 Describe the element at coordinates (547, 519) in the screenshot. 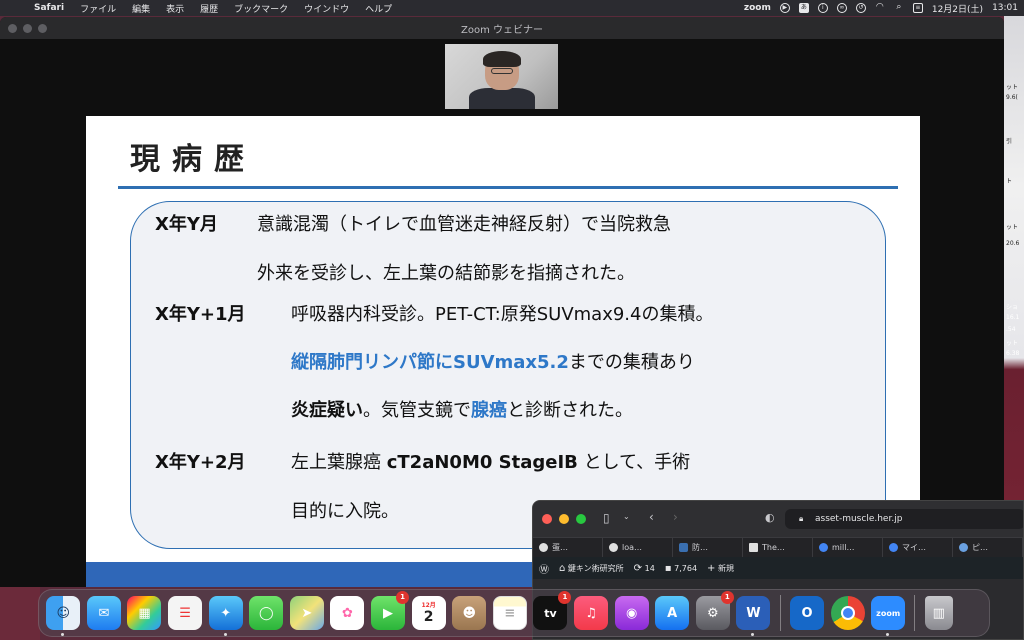

I see `safari-close-button` at that location.